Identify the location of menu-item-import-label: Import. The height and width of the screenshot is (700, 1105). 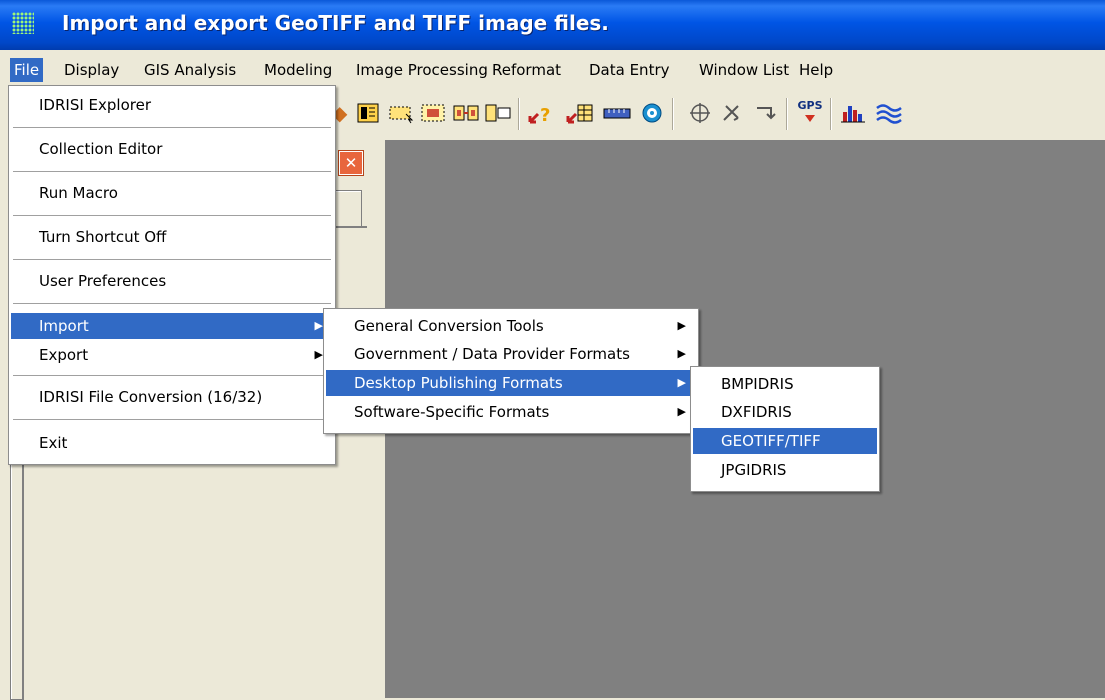
(64, 326).